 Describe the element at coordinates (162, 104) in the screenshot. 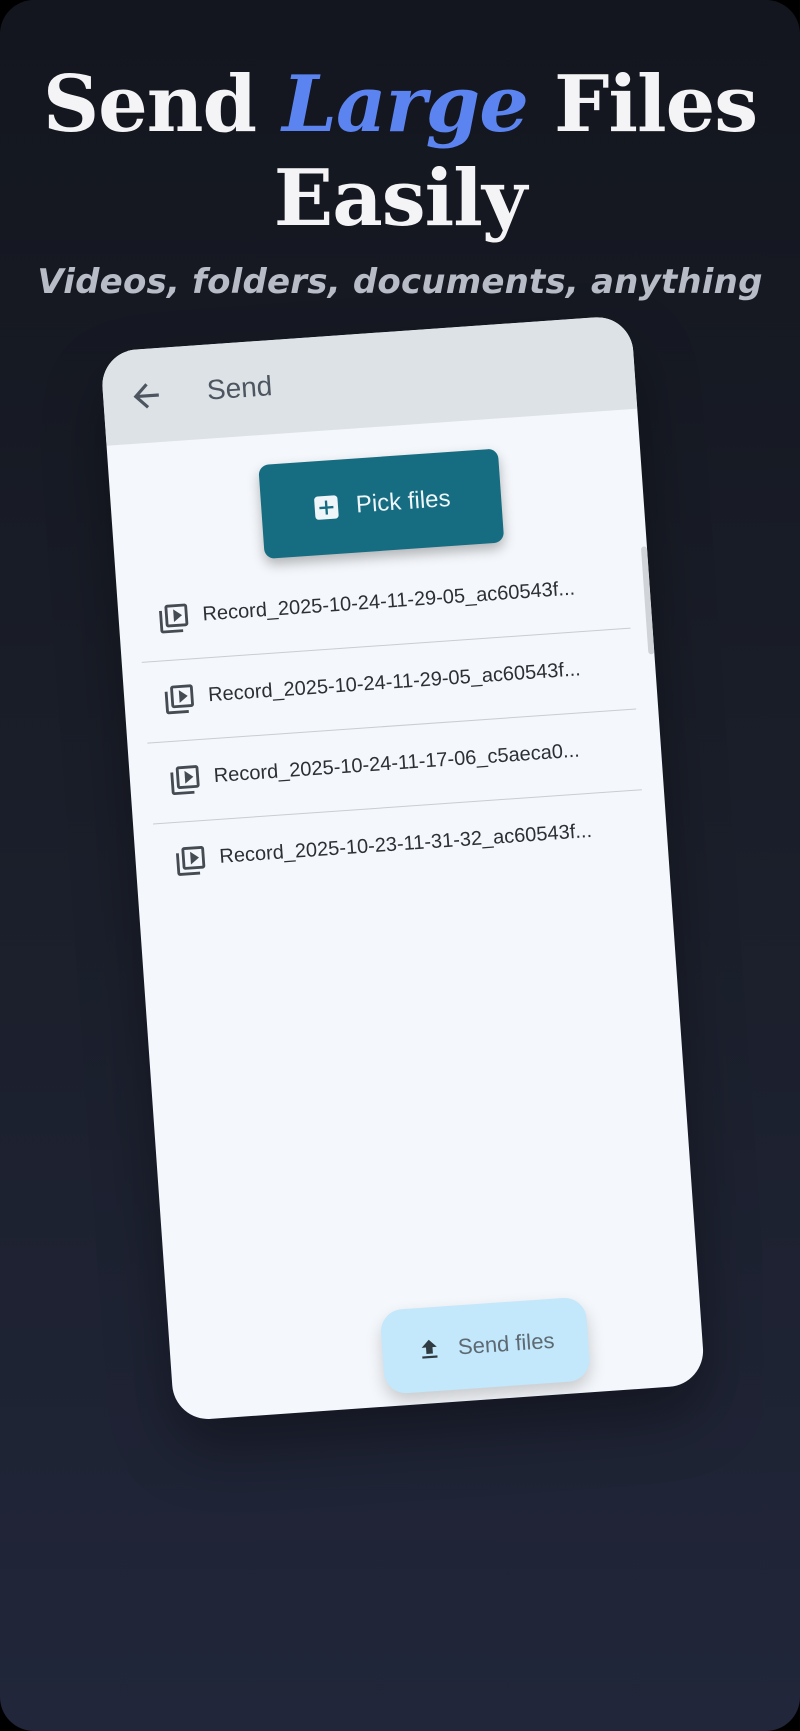

I see `headline-part1: Send` at that location.